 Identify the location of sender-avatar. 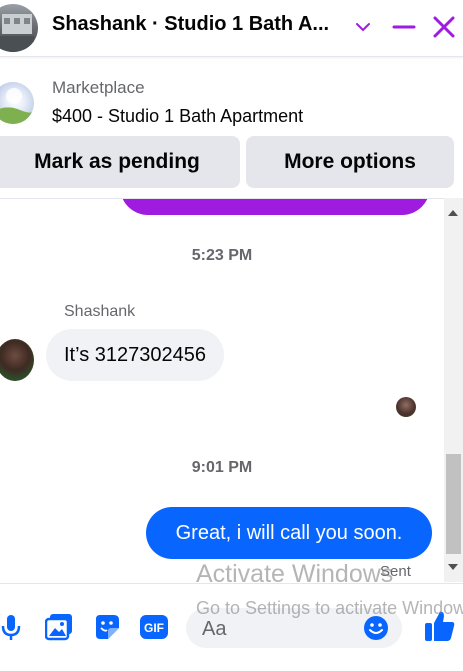
(17, 360).